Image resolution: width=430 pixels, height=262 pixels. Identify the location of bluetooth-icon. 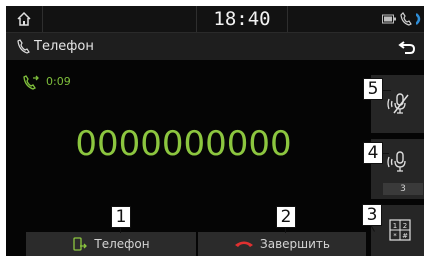
(418, 19).